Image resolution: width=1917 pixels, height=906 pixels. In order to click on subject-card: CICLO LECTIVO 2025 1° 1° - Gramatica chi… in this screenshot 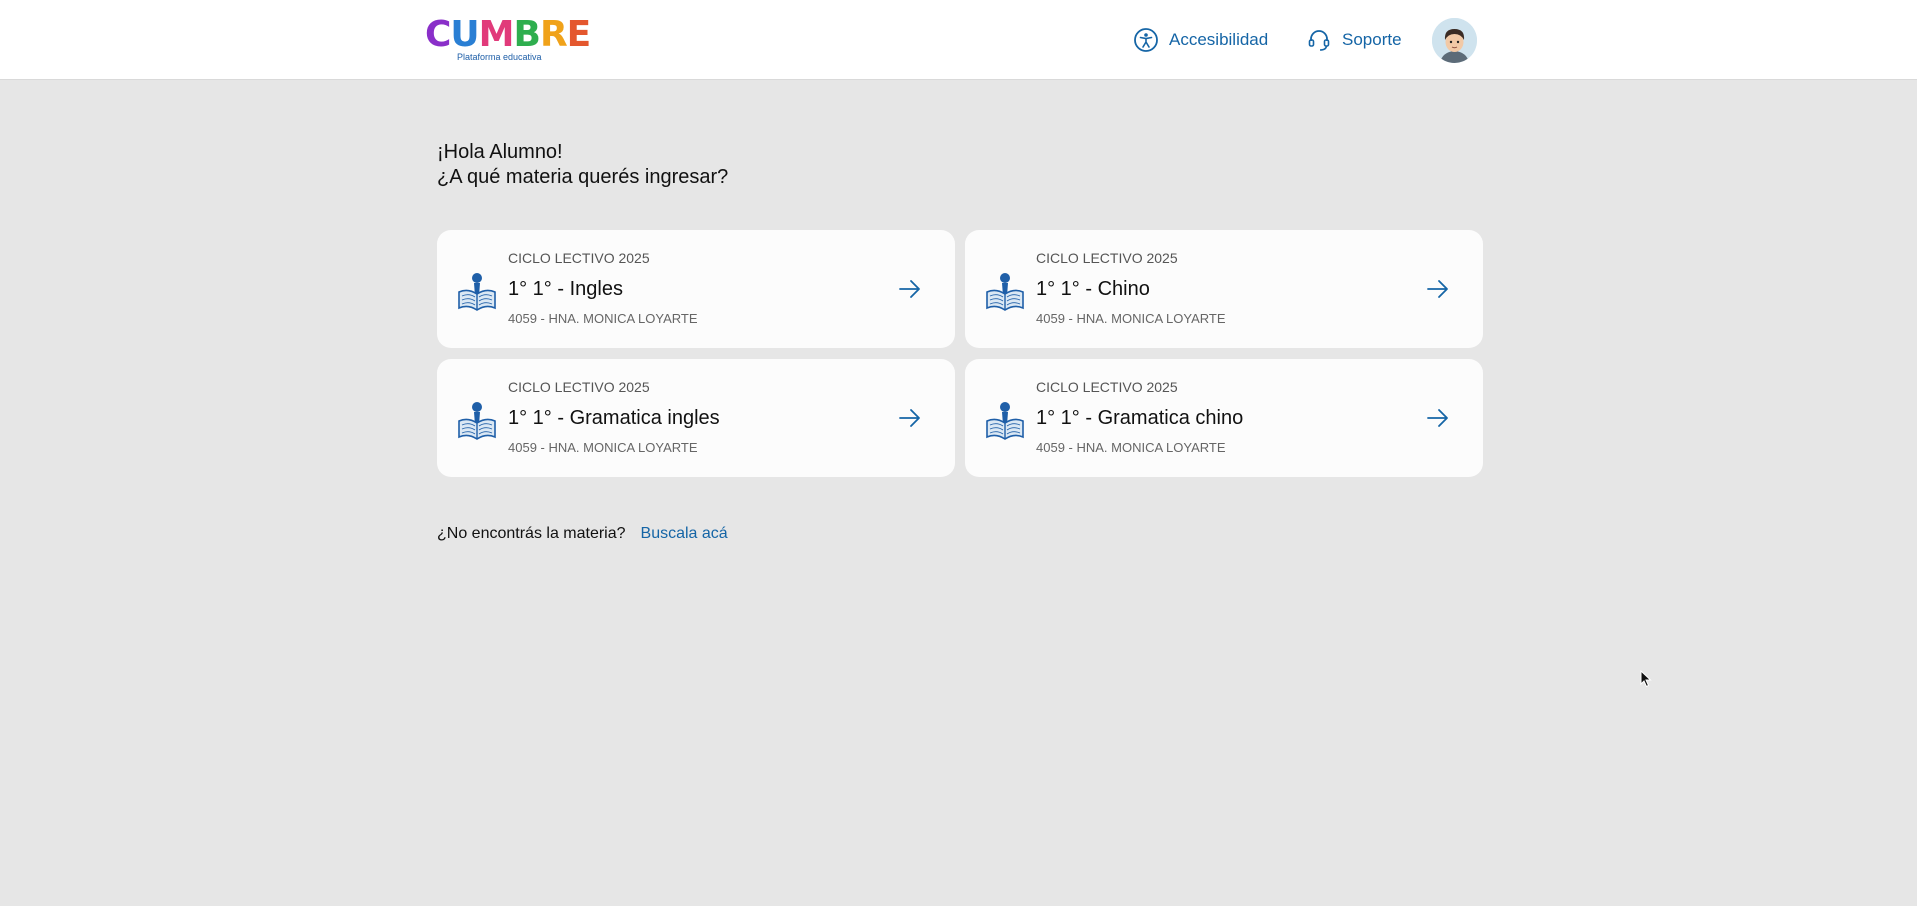, I will do `click(1224, 418)`.